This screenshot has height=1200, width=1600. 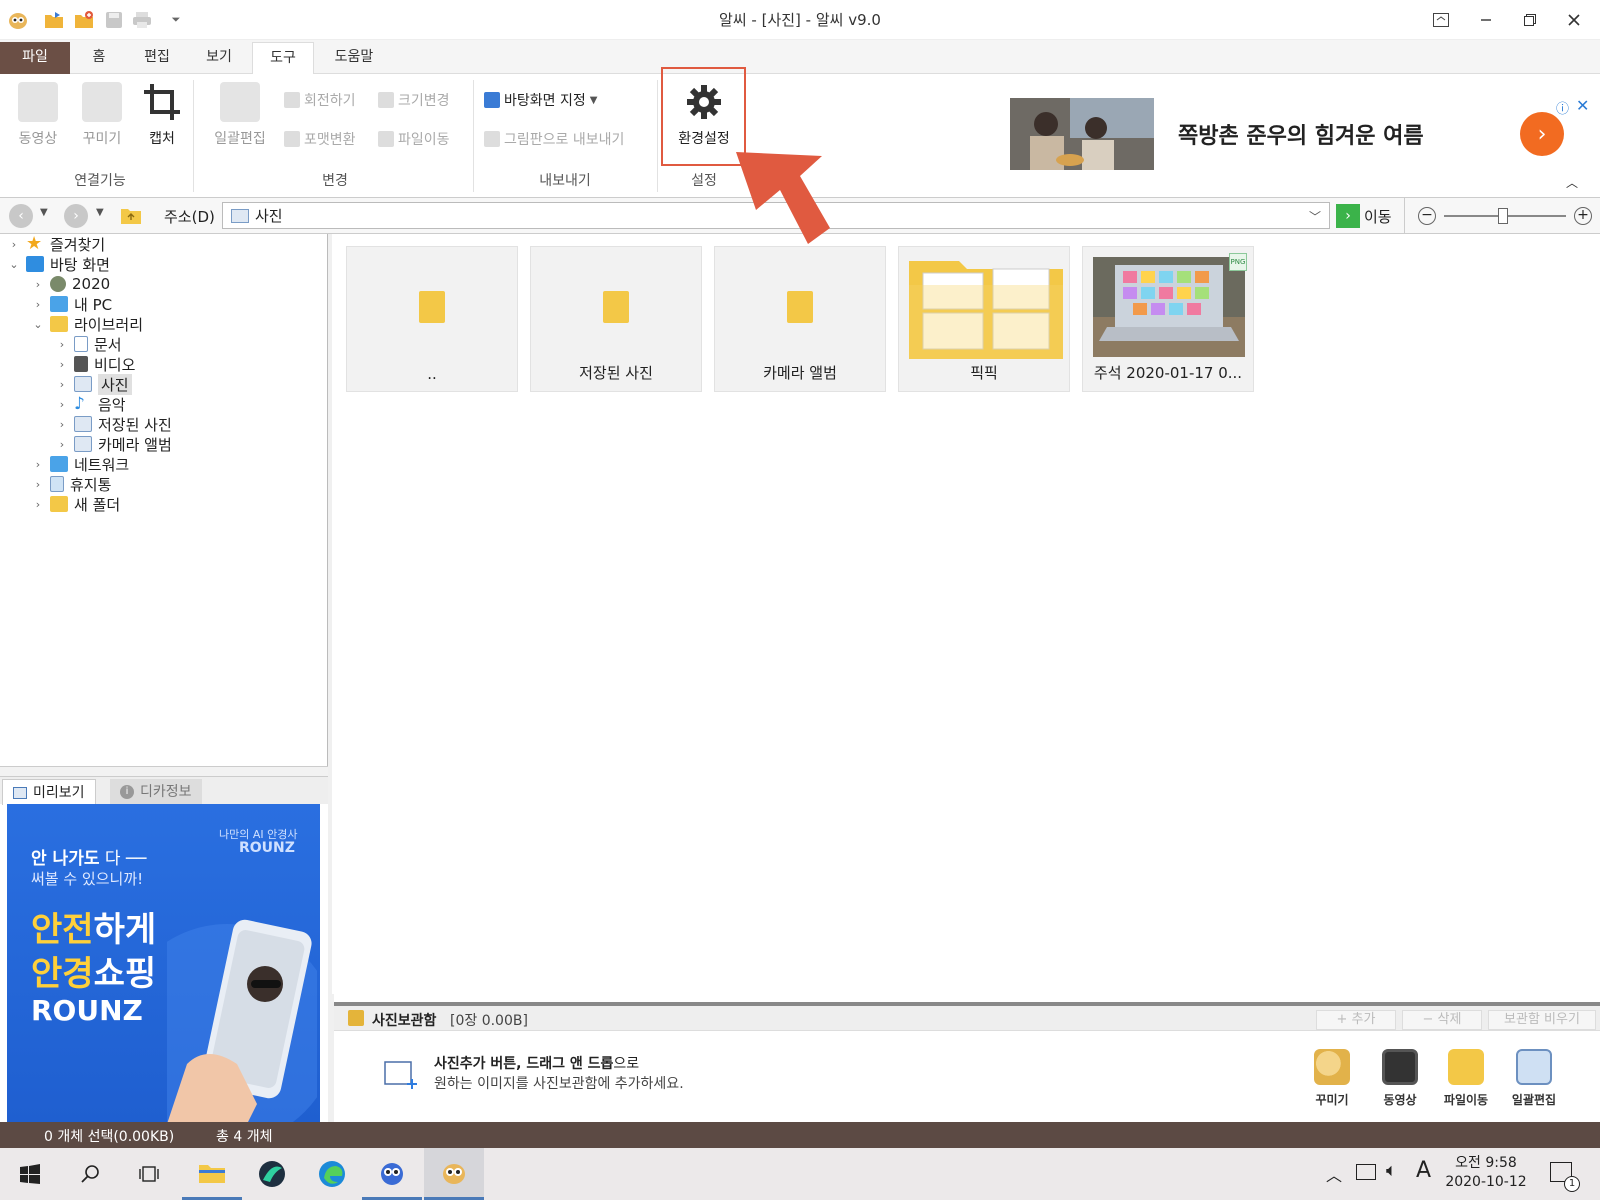 What do you see at coordinates (1573, 20) in the screenshot?
I see `close-icon` at bounding box center [1573, 20].